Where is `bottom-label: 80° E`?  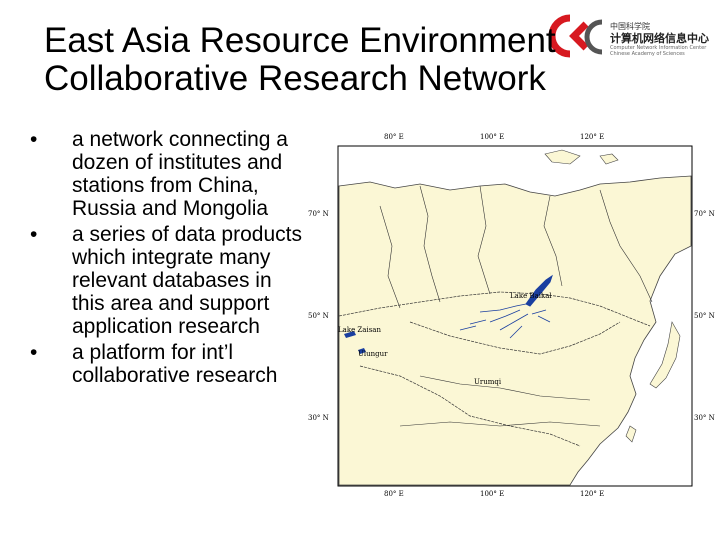
bottom-label: 80° E is located at coordinates (394, 494).